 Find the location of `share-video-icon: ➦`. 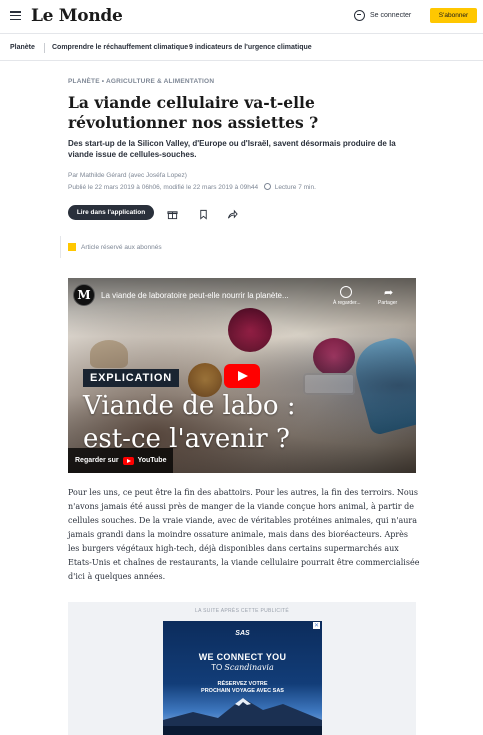

share-video-icon: ➦ is located at coordinates (388, 292).